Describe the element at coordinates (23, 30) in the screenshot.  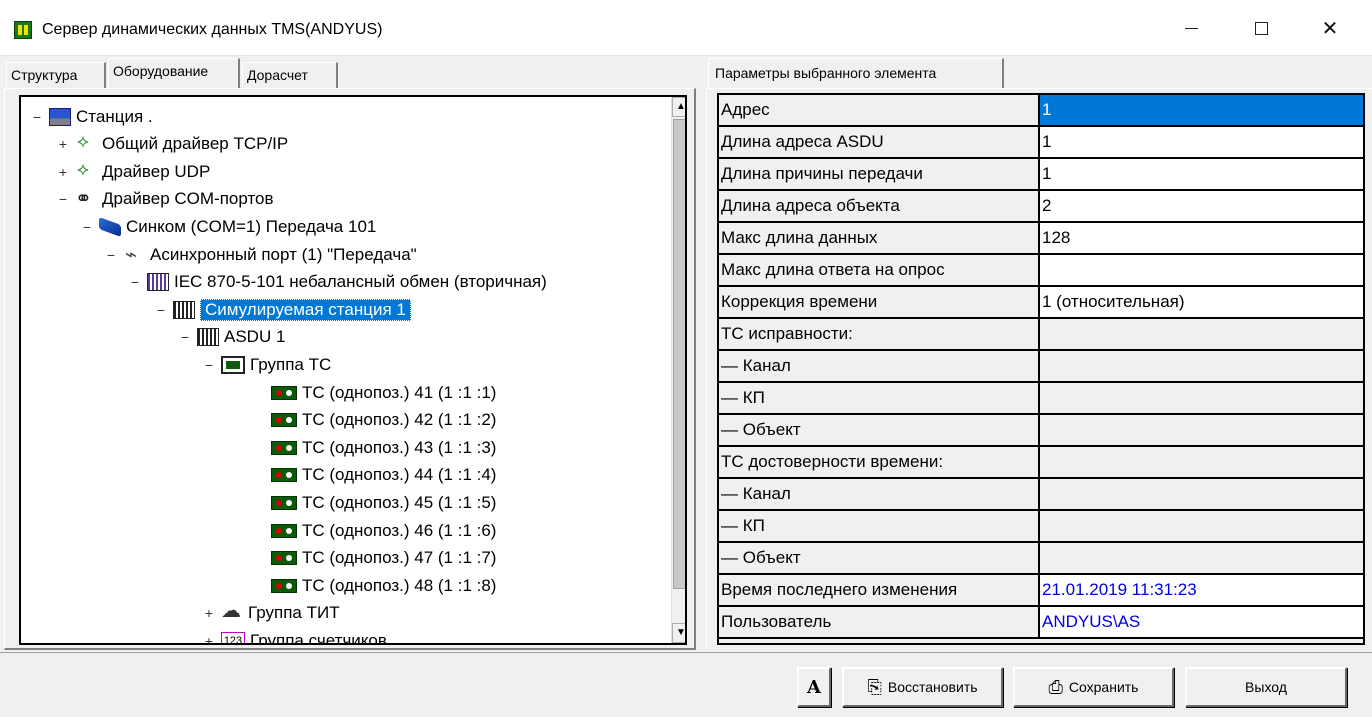
I see `app-icon` at that location.